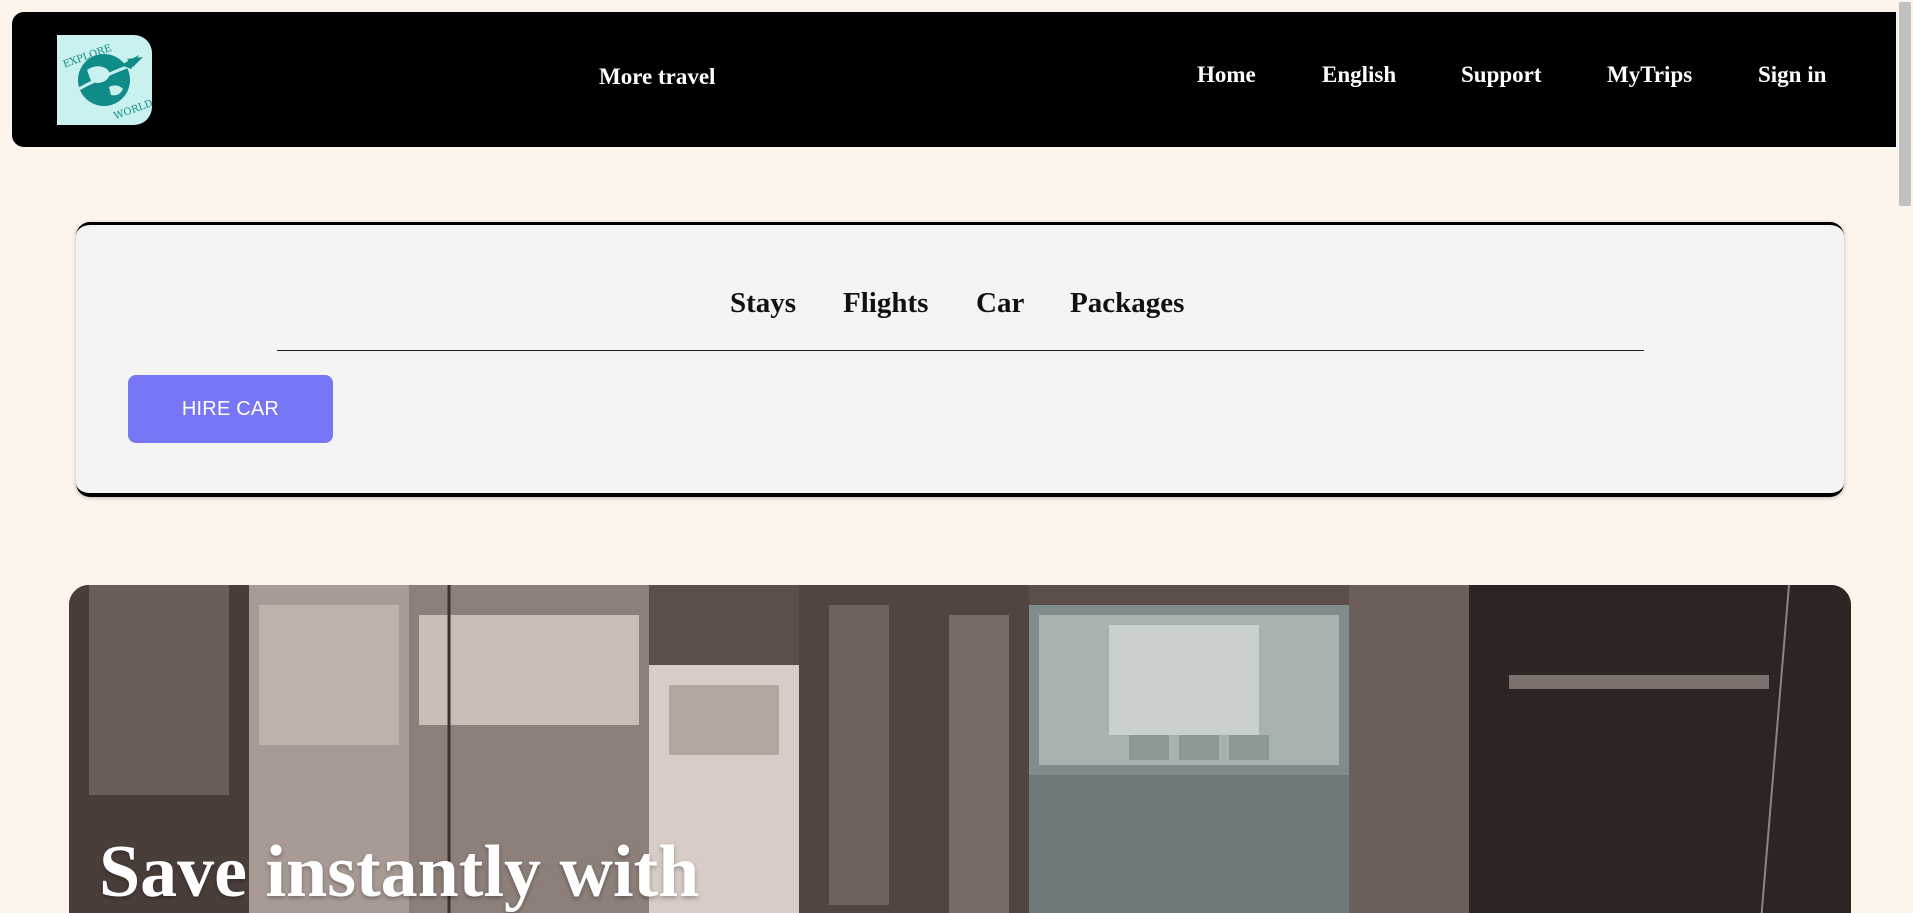  What do you see at coordinates (960, 350) in the screenshot?
I see `tabs-divider` at bounding box center [960, 350].